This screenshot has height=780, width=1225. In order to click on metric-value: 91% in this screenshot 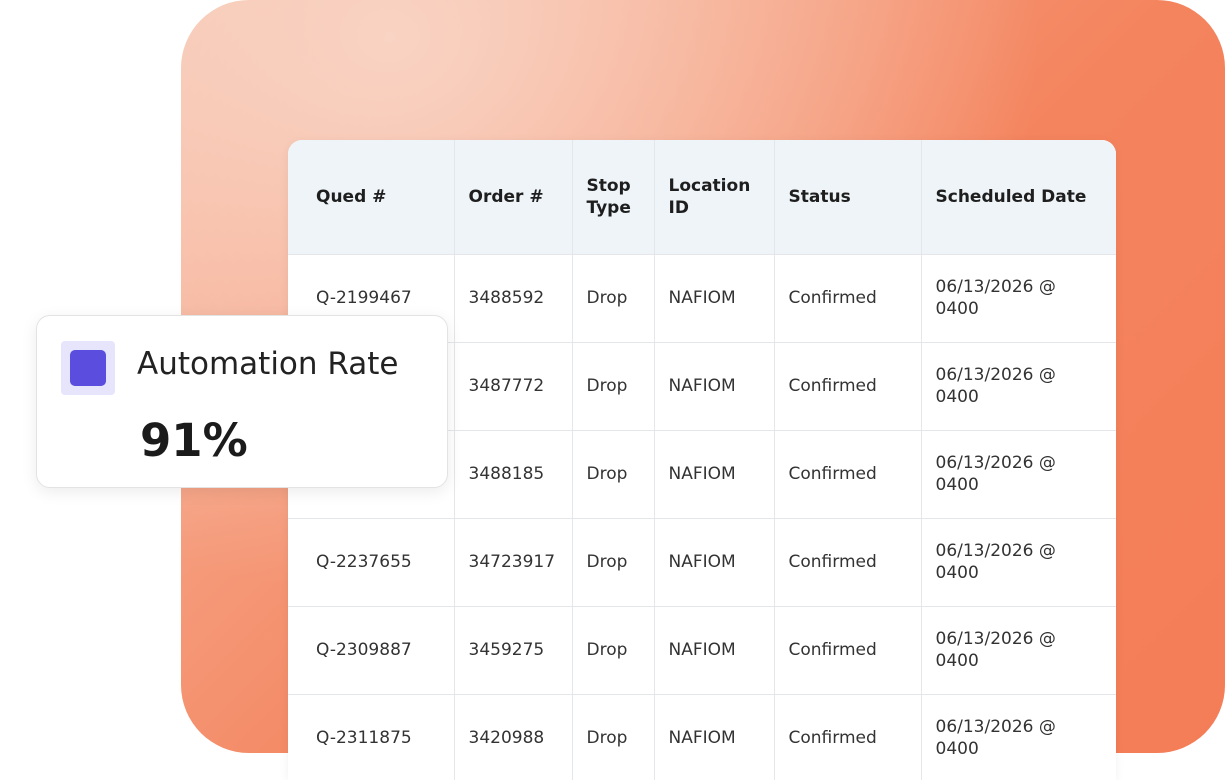, I will do `click(194, 440)`.